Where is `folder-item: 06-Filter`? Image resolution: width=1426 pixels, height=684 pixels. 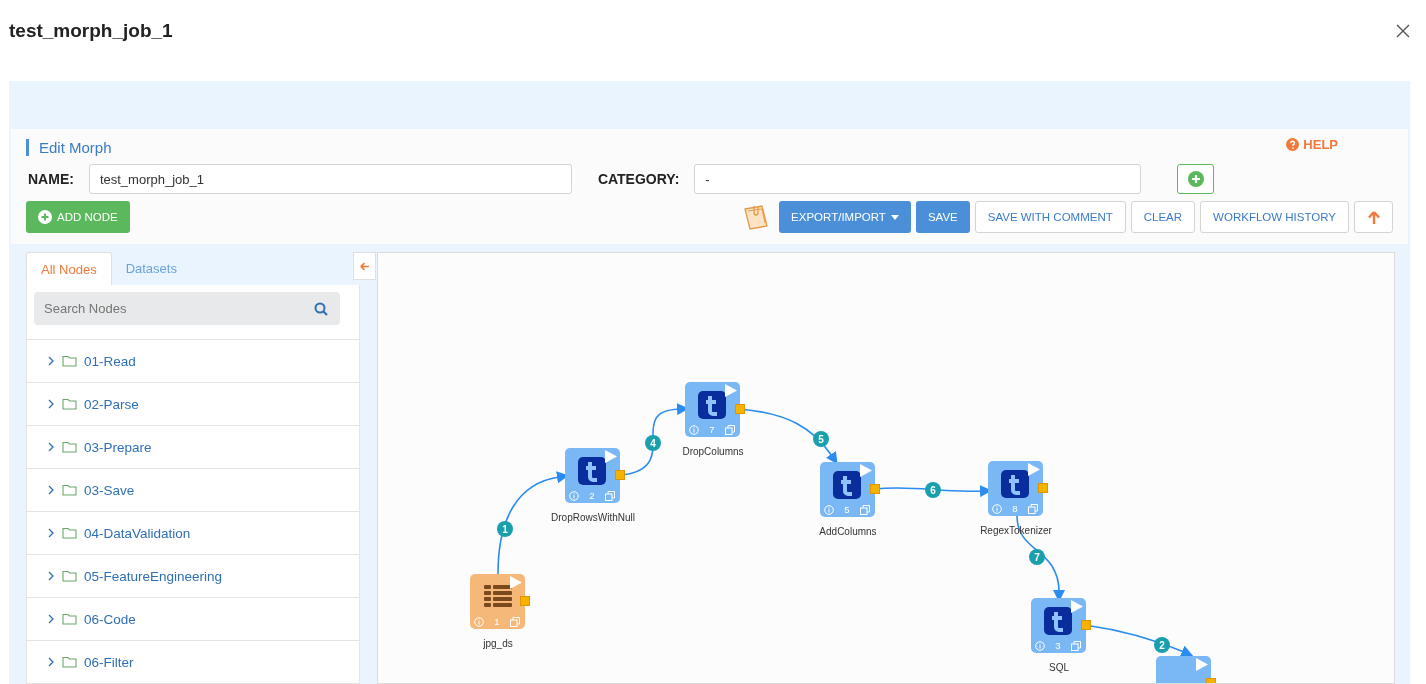
folder-item: 06-Filter is located at coordinates (193, 661).